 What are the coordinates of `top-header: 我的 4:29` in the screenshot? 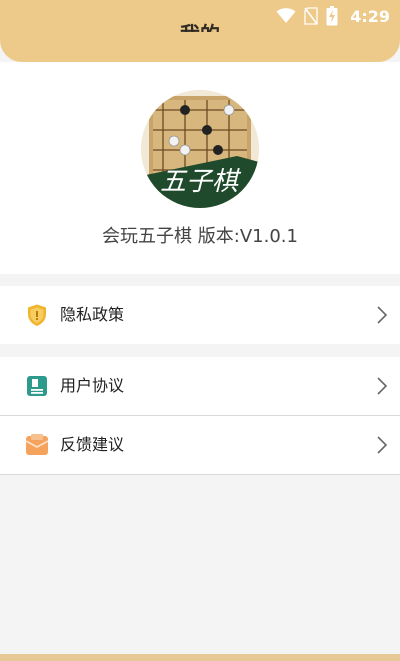 It's located at (200, 31).